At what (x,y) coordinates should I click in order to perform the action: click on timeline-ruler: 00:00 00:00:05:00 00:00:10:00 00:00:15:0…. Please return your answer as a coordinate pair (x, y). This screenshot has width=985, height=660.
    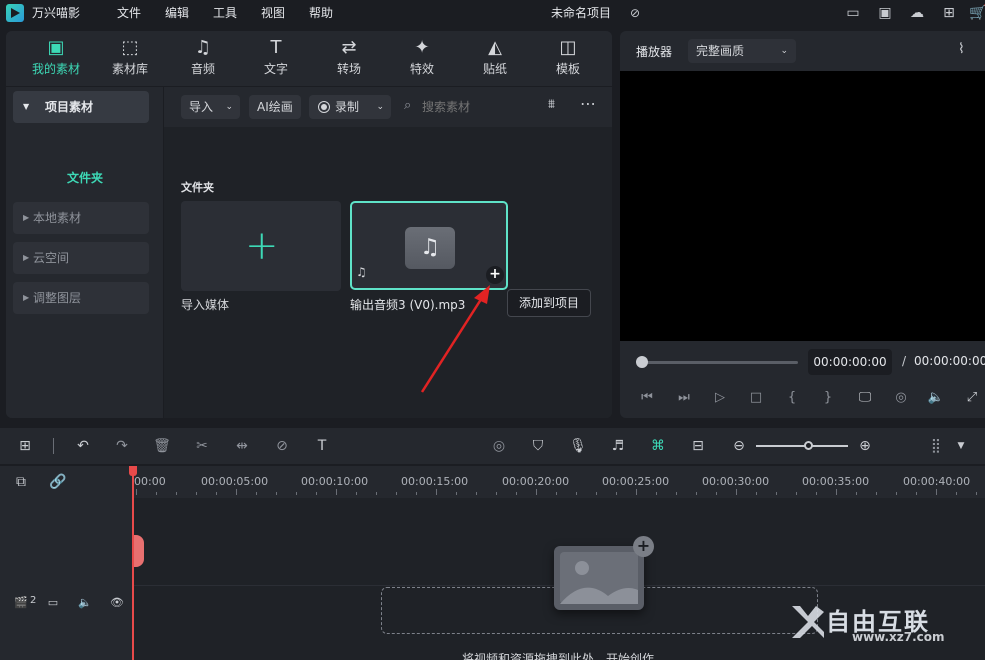
    Looking at the image, I should click on (559, 482).